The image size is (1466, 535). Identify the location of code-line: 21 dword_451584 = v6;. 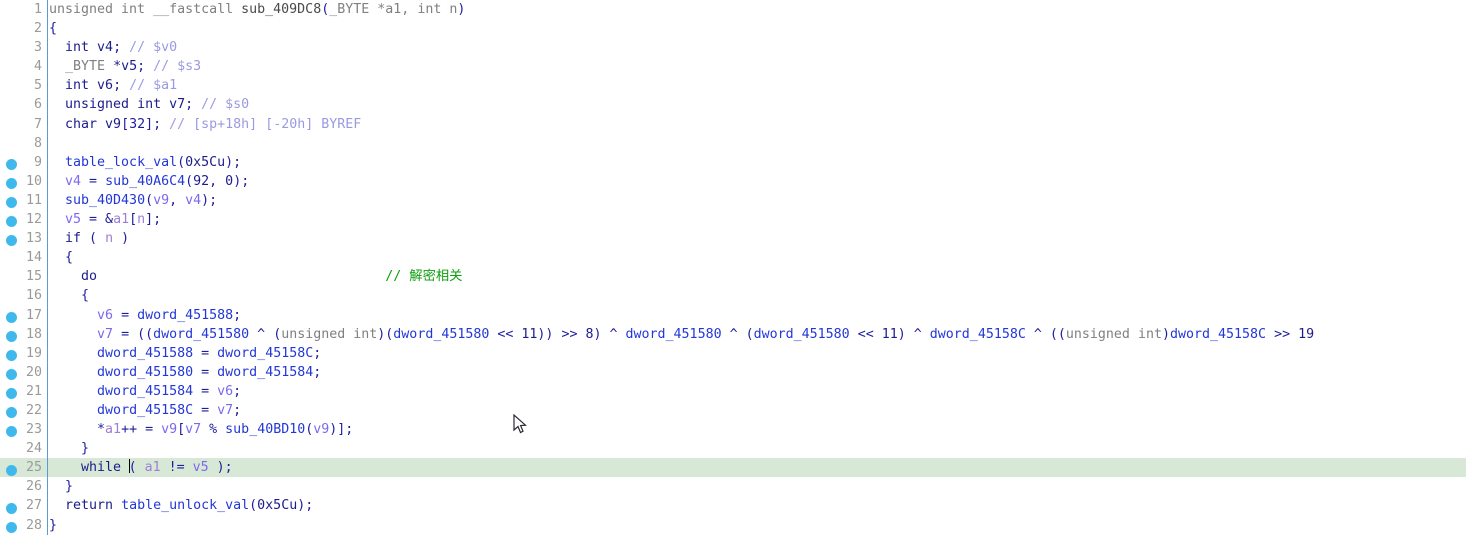
(733, 391).